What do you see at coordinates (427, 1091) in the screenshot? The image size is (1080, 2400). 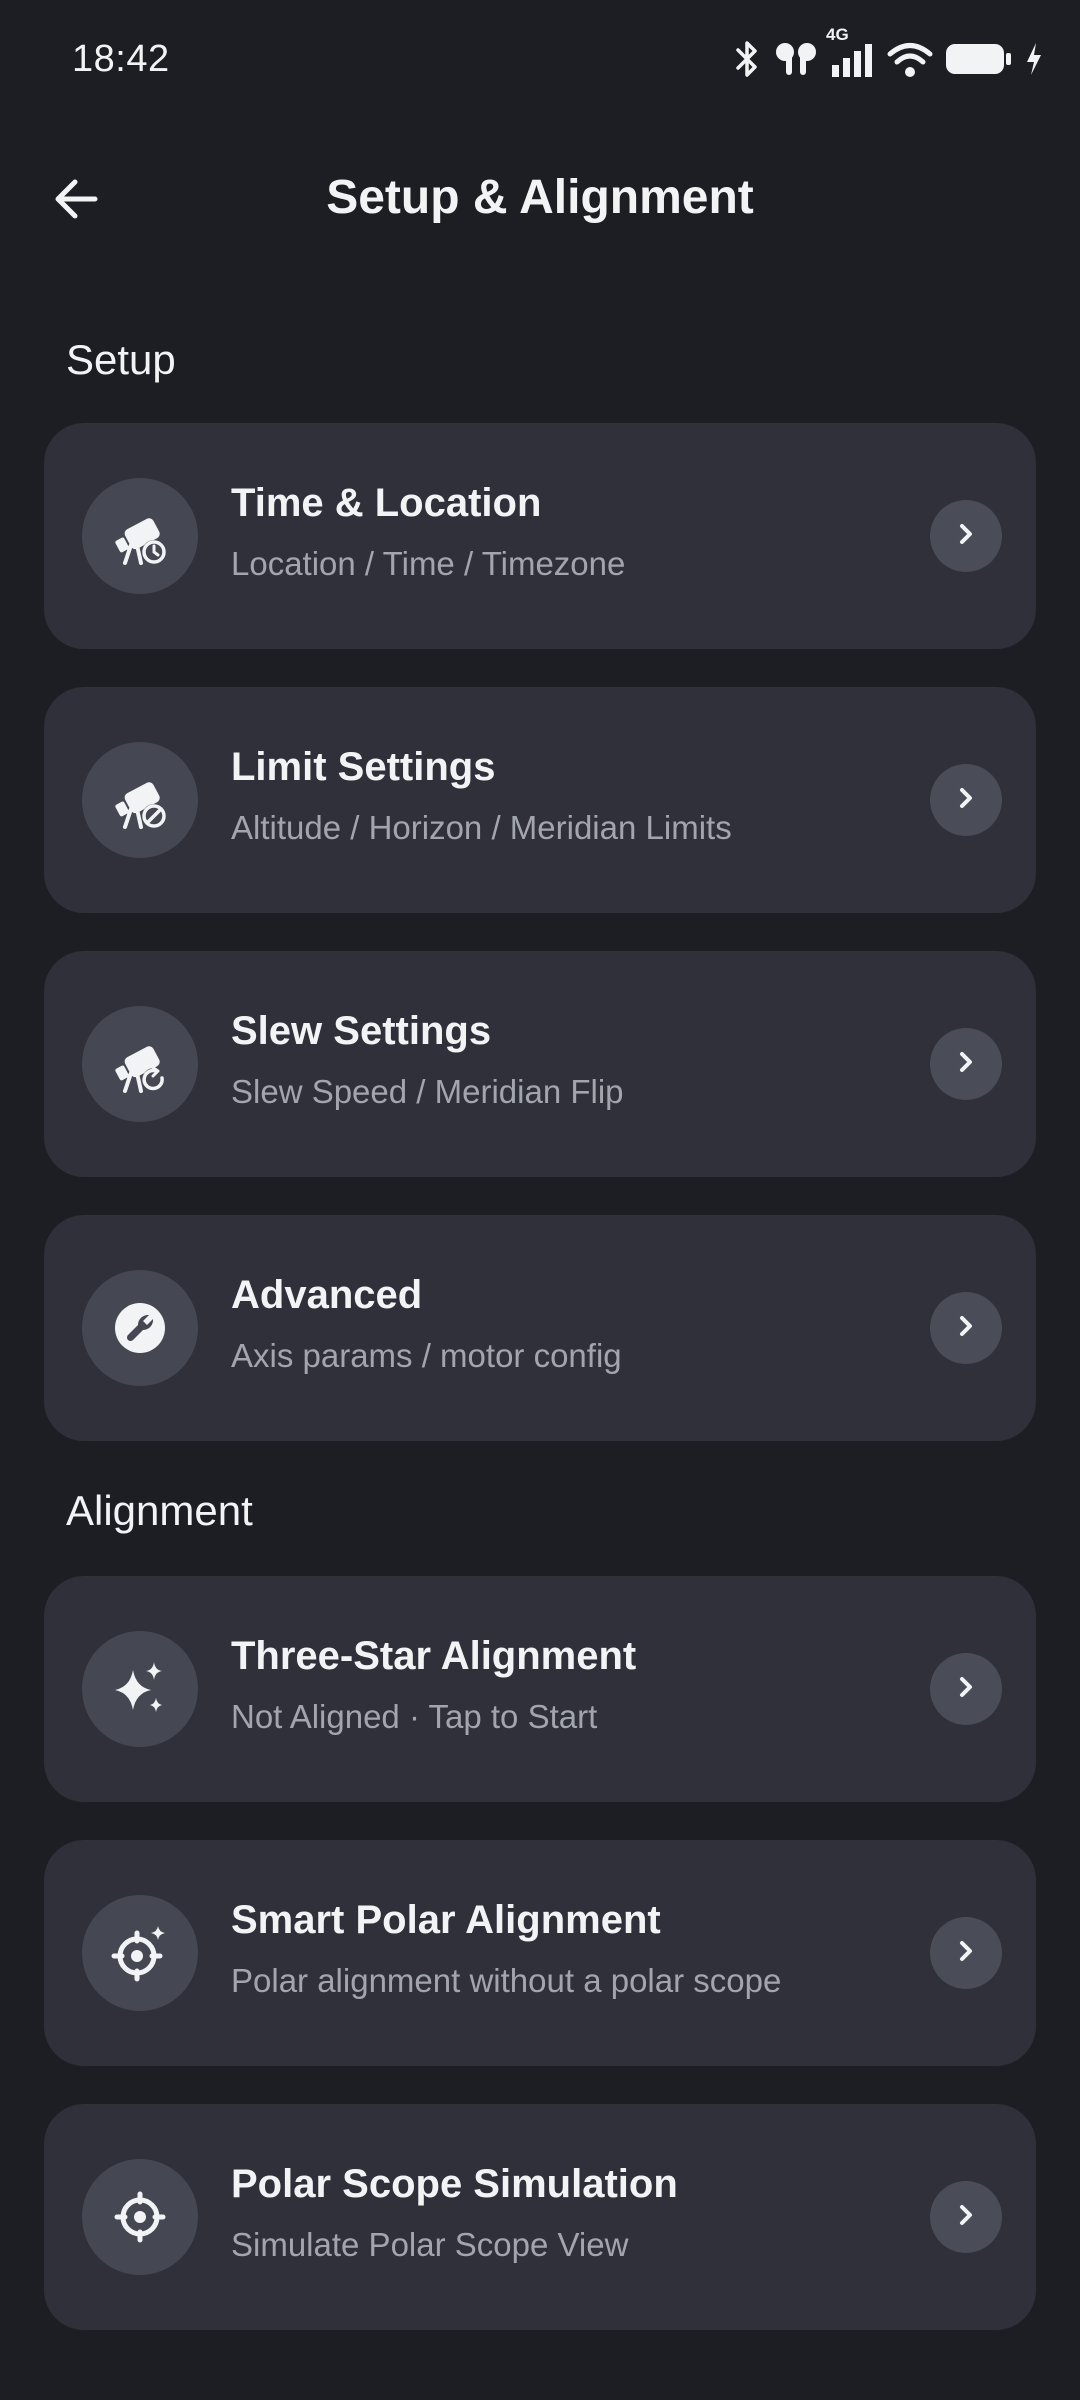 I see `card-subtitle: Slew Speed / Meridian Flip` at bounding box center [427, 1091].